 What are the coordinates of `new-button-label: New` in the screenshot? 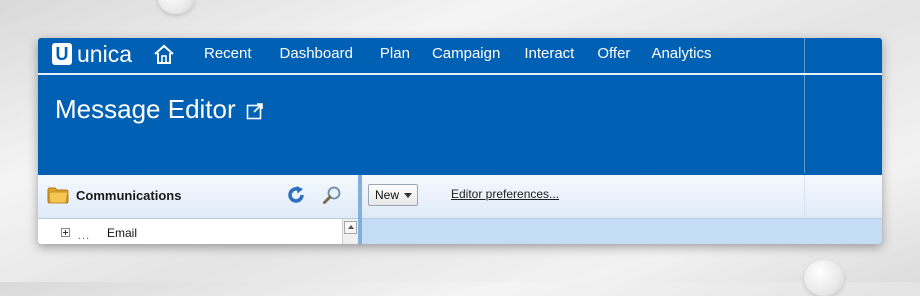 It's located at (387, 195).